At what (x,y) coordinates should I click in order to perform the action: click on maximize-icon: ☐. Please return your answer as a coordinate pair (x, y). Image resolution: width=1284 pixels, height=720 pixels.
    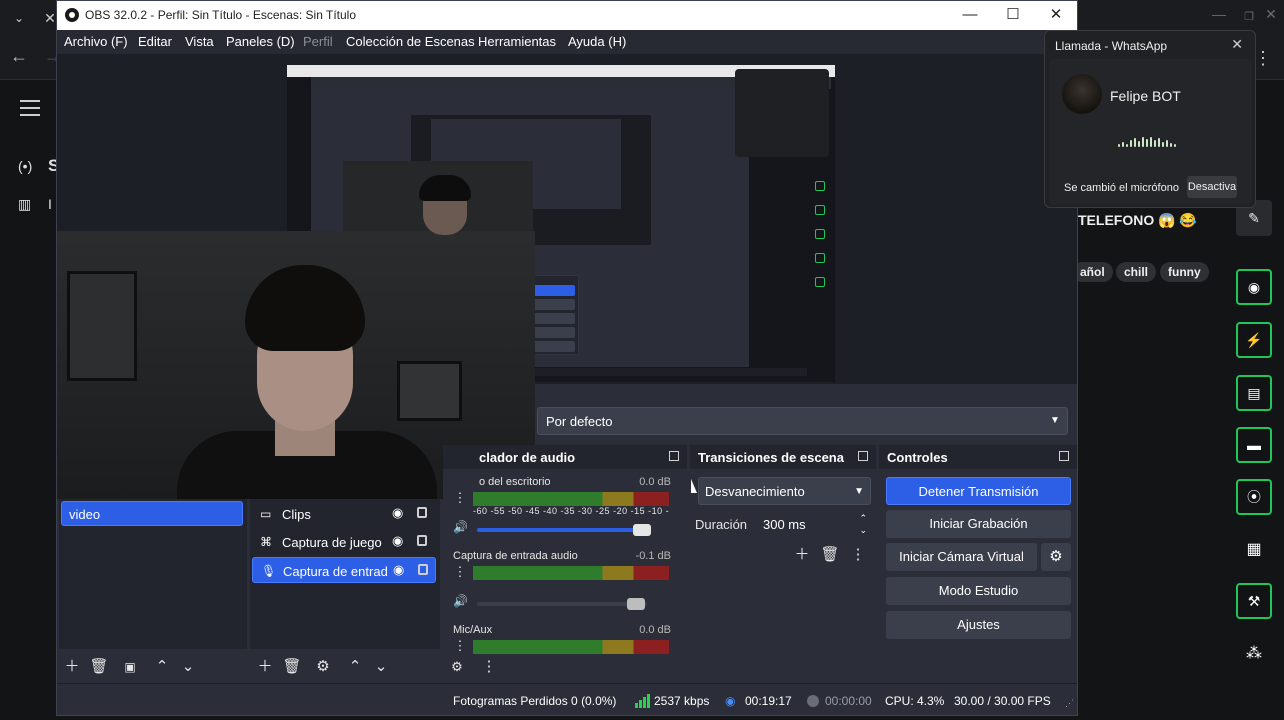
    Looking at the image, I should click on (1013, 15).